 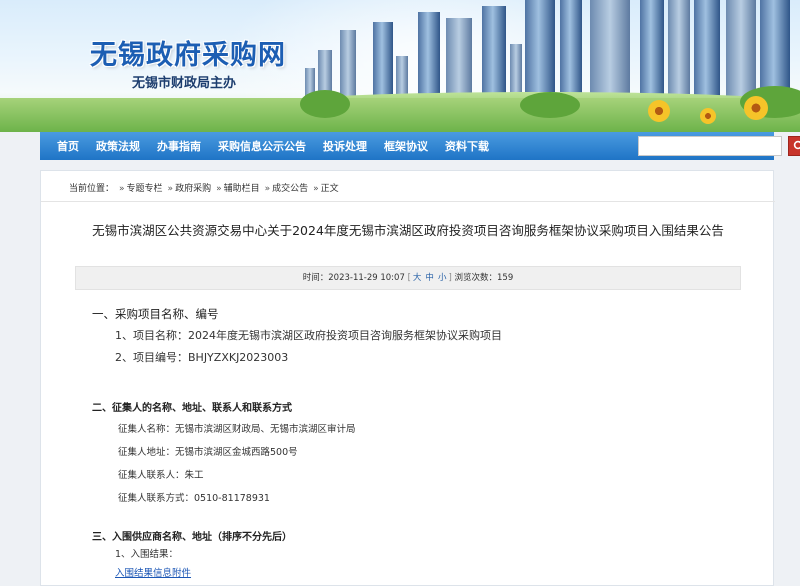 I want to click on body-line: 征集人联系方式：0510-81178931, so click(x=194, y=498).